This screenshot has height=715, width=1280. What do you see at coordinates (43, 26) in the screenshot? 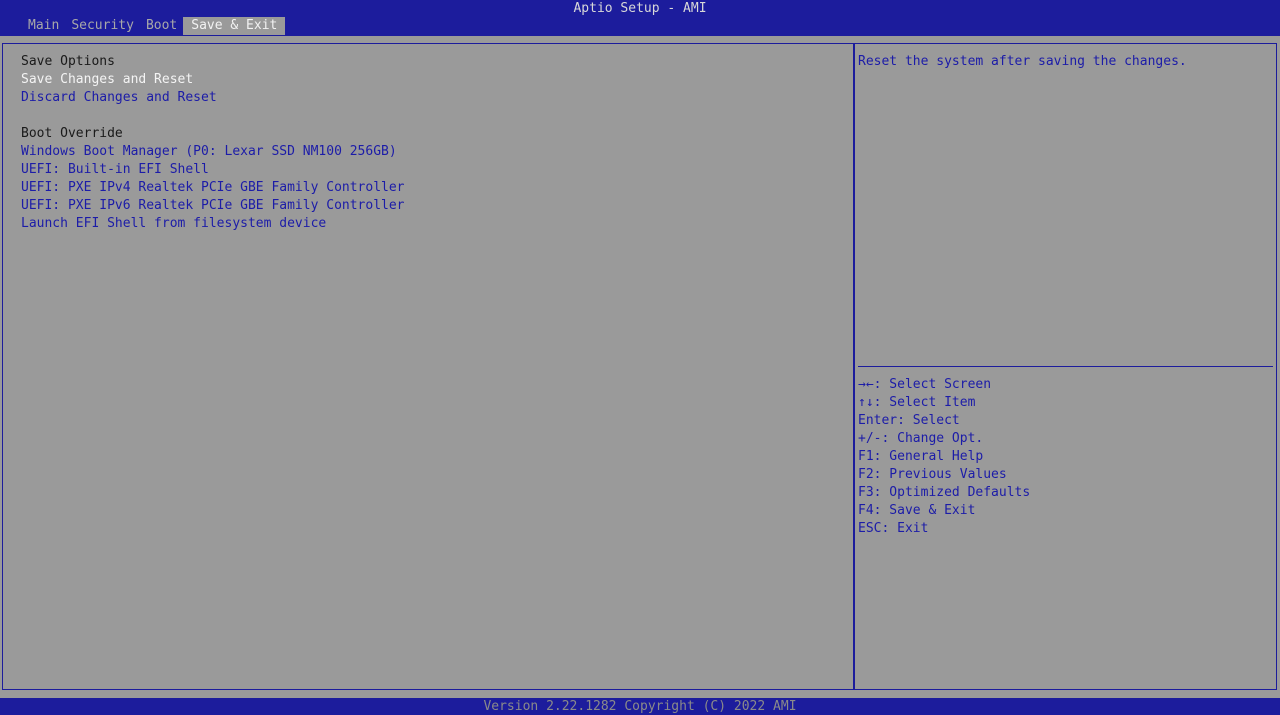
I see `tab-main: Main` at bounding box center [43, 26].